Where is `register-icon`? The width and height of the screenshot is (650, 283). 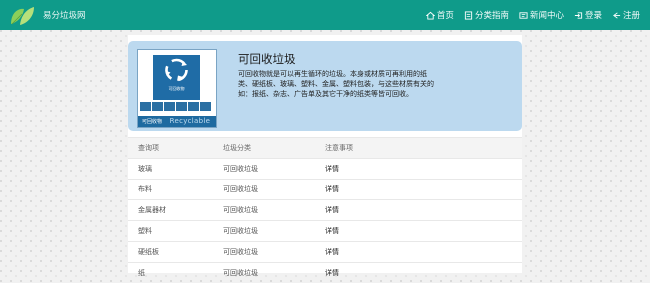
register-icon is located at coordinates (617, 15).